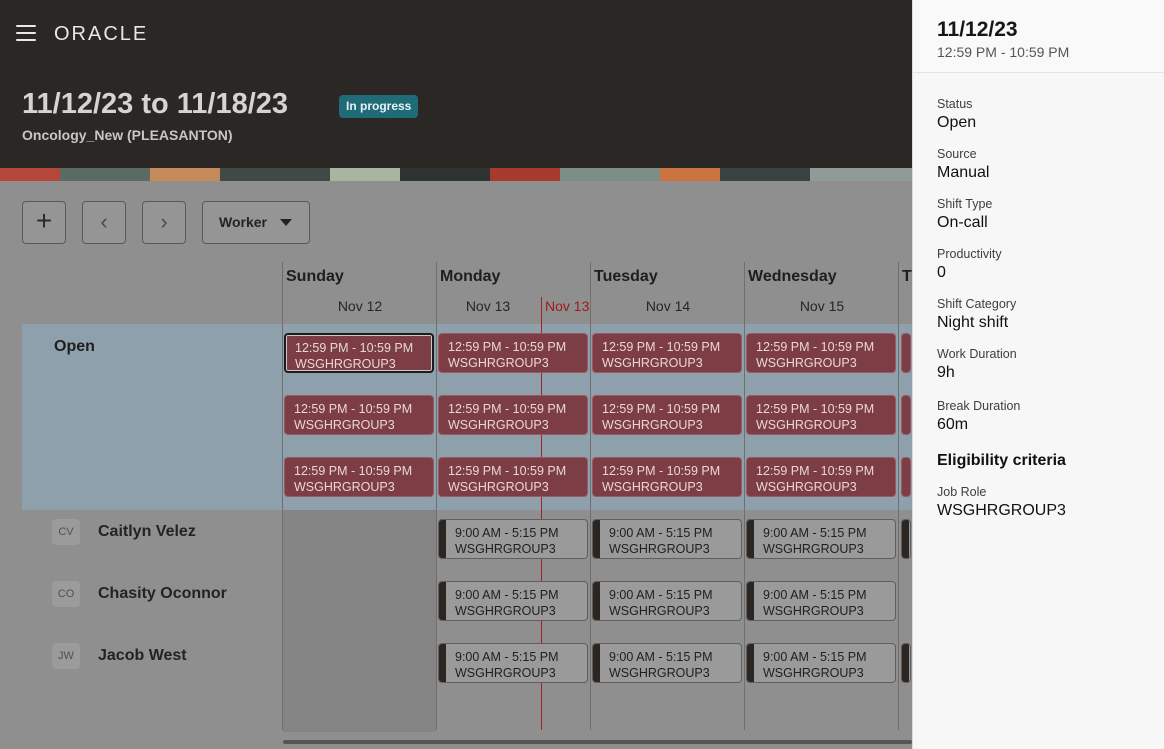 The height and width of the screenshot is (749, 1164). What do you see at coordinates (953, 424) in the screenshot?
I see `field-value: 60m` at bounding box center [953, 424].